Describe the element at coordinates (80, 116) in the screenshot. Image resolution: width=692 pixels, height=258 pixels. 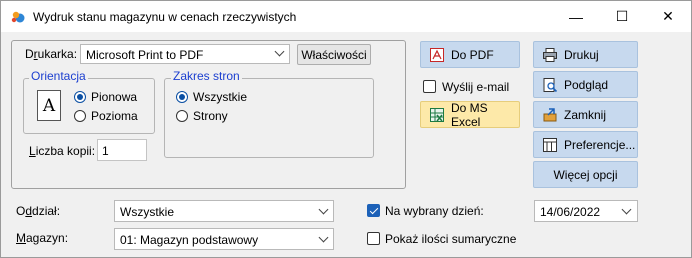
I see `orientation-landscape-radio` at that location.